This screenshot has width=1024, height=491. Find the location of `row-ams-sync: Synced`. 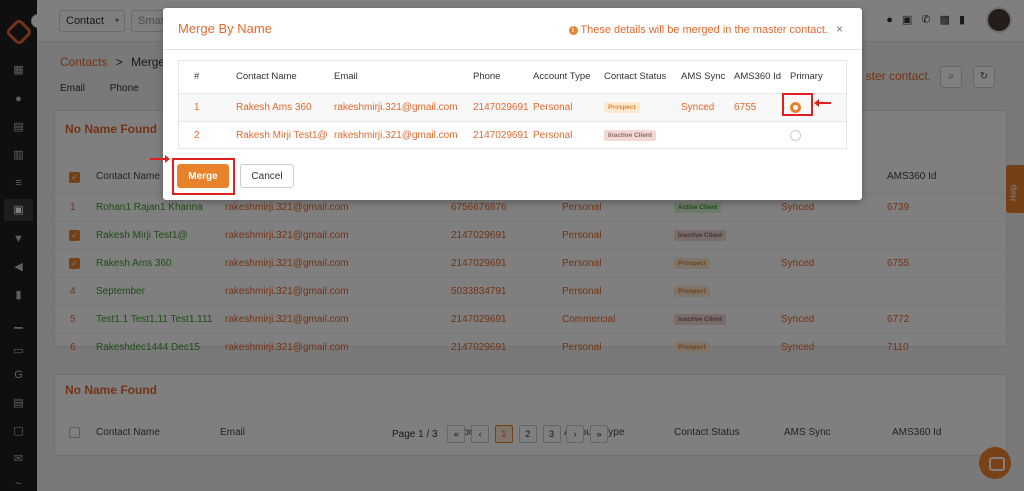

row-ams-sync: Synced is located at coordinates (698, 107).